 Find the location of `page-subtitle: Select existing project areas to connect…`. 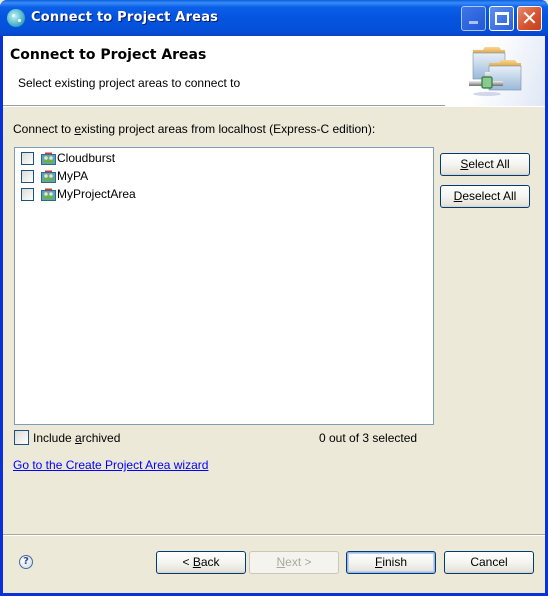

page-subtitle: Select existing project areas to connect… is located at coordinates (129, 83).